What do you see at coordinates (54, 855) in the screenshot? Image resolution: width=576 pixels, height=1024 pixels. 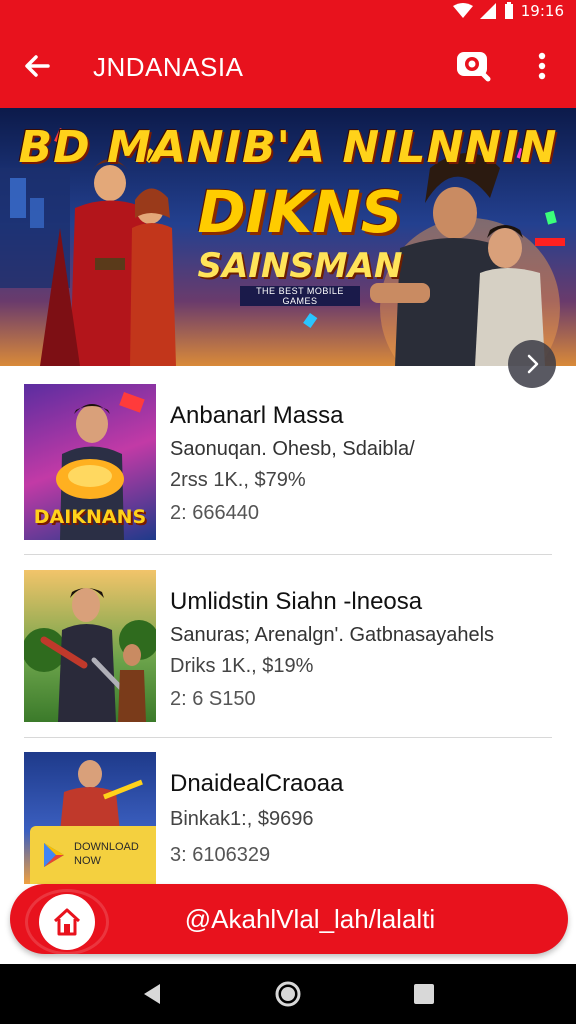 I see `play-store-icon` at bounding box center [54, 855].